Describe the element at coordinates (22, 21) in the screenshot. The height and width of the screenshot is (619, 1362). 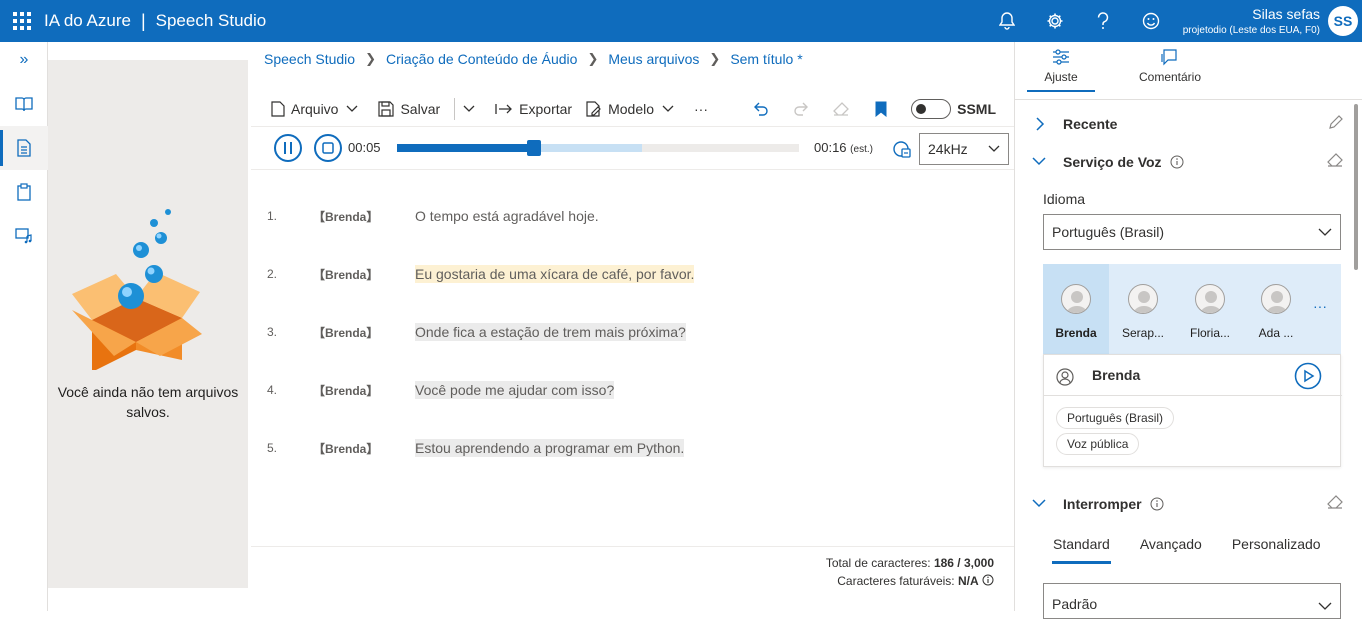
I see `app-launcher-icon` at that location.